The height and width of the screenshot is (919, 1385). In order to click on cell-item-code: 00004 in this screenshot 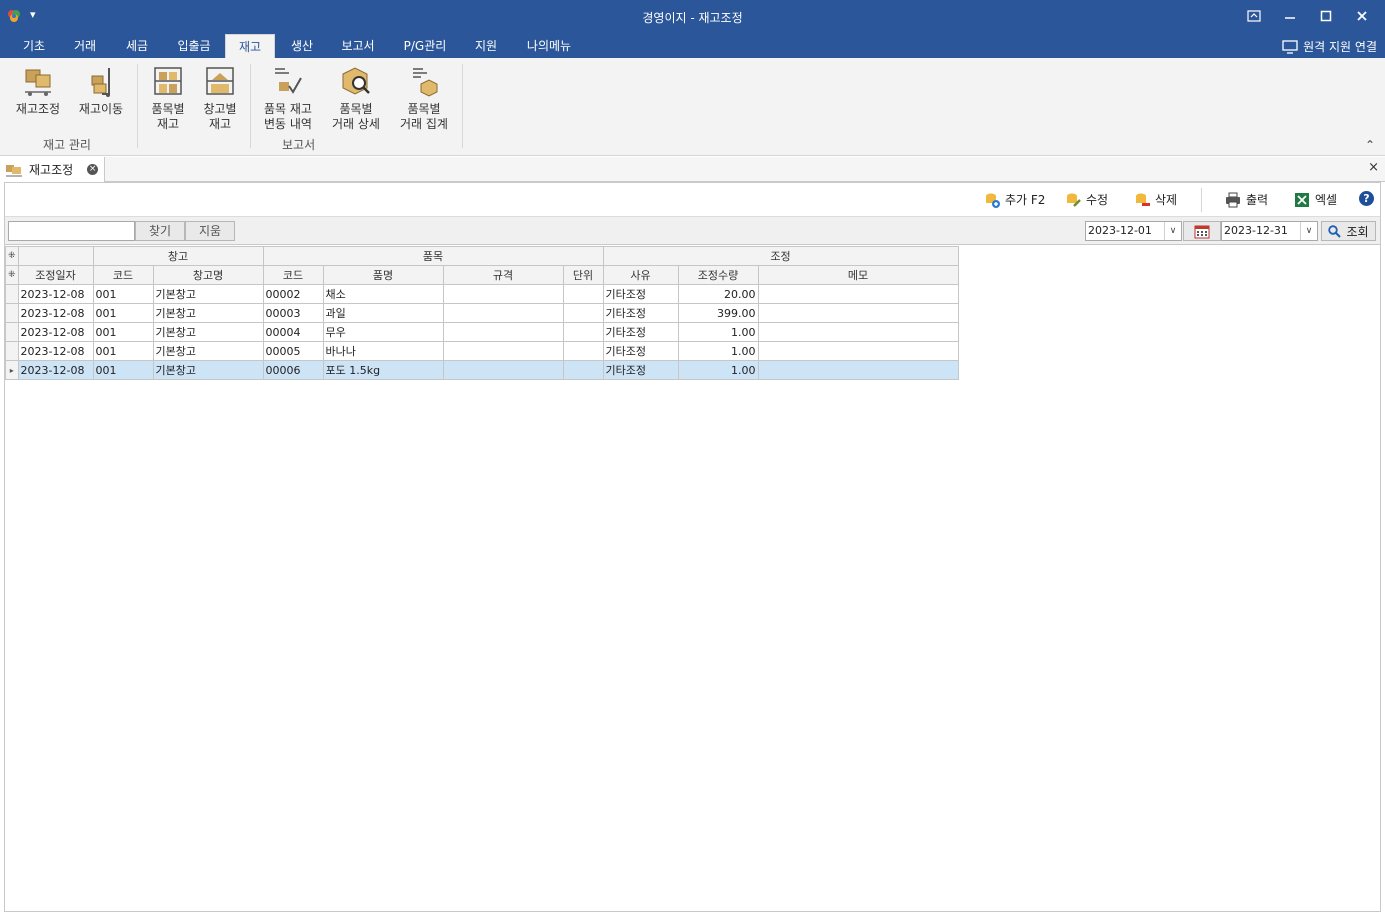, I will do `click(293, 332)`.